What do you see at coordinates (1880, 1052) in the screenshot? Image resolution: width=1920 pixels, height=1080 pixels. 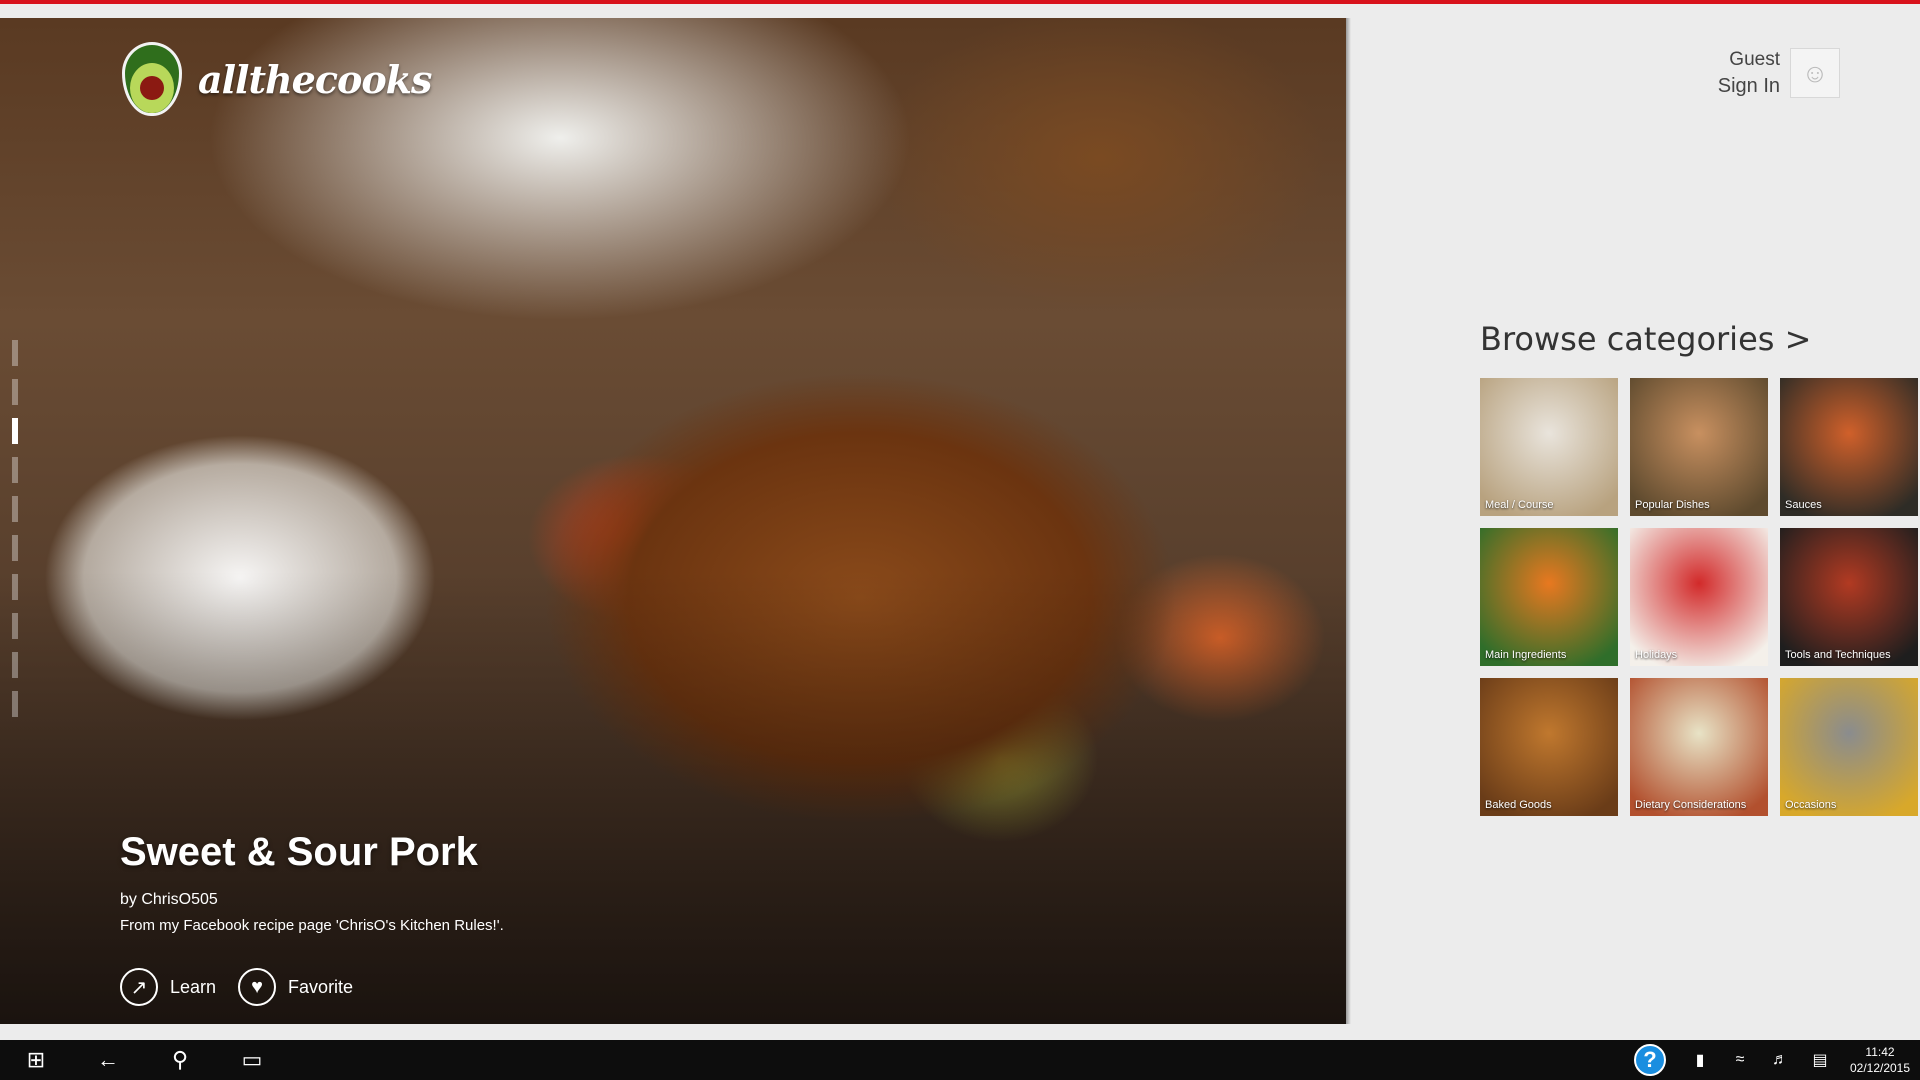 I see `clock-time: 11:42` at bounding box center [1880, 1052].